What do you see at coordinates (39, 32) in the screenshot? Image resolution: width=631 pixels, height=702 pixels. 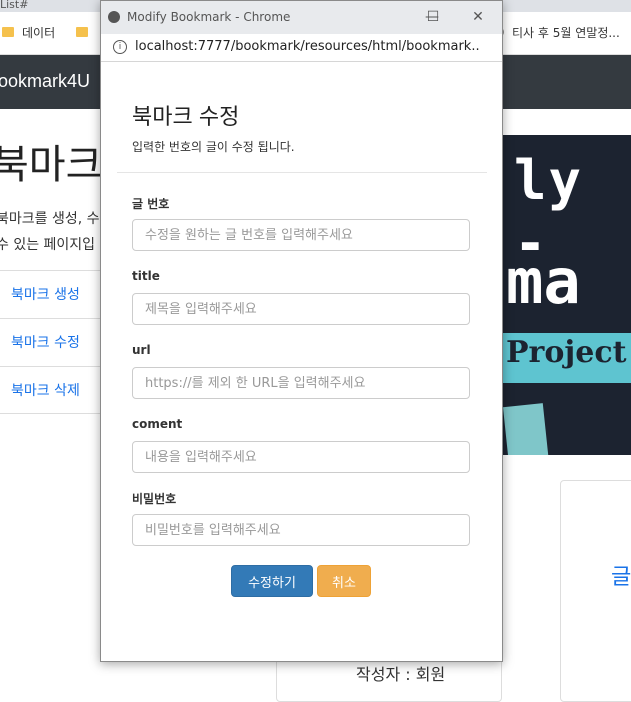 I see `bookmark-label: 데이터` at bounding box center [39, 32].